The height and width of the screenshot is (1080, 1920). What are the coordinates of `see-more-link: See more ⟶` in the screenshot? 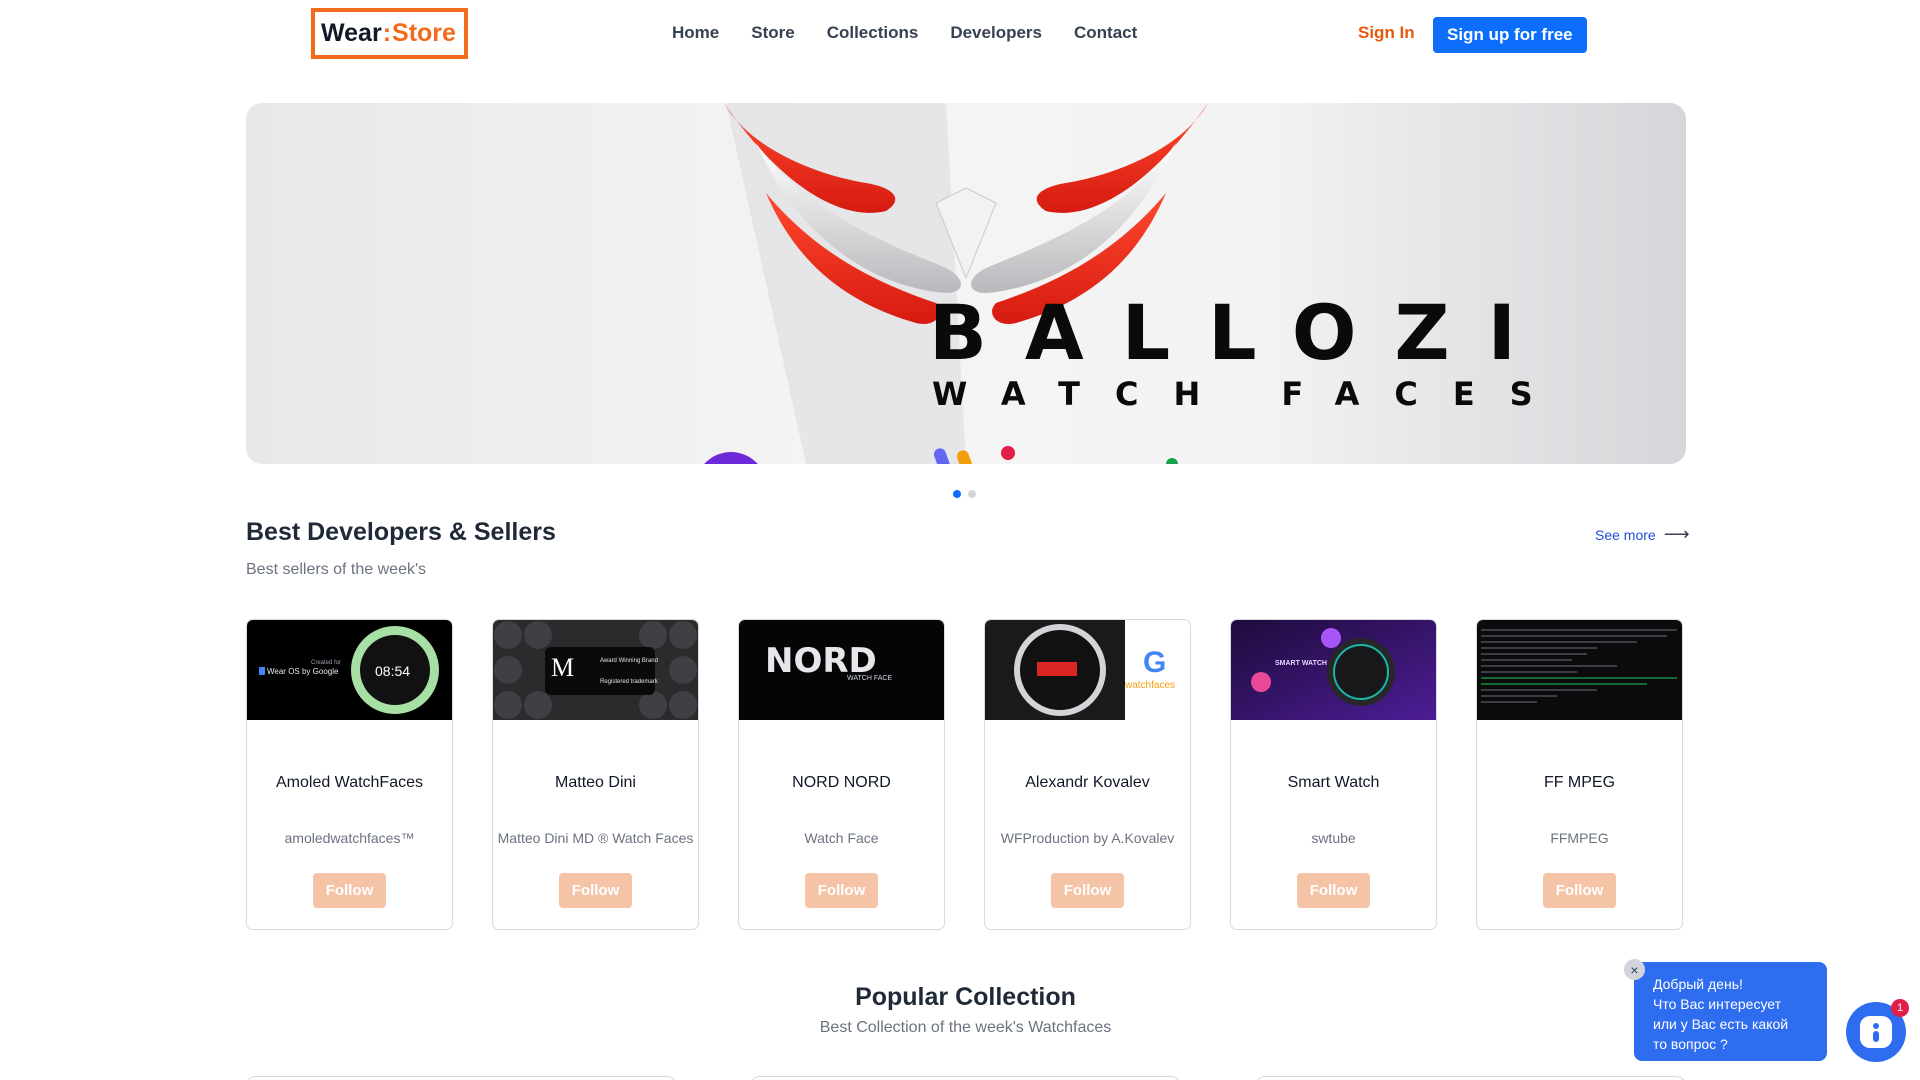 It's located at (1642, 534).